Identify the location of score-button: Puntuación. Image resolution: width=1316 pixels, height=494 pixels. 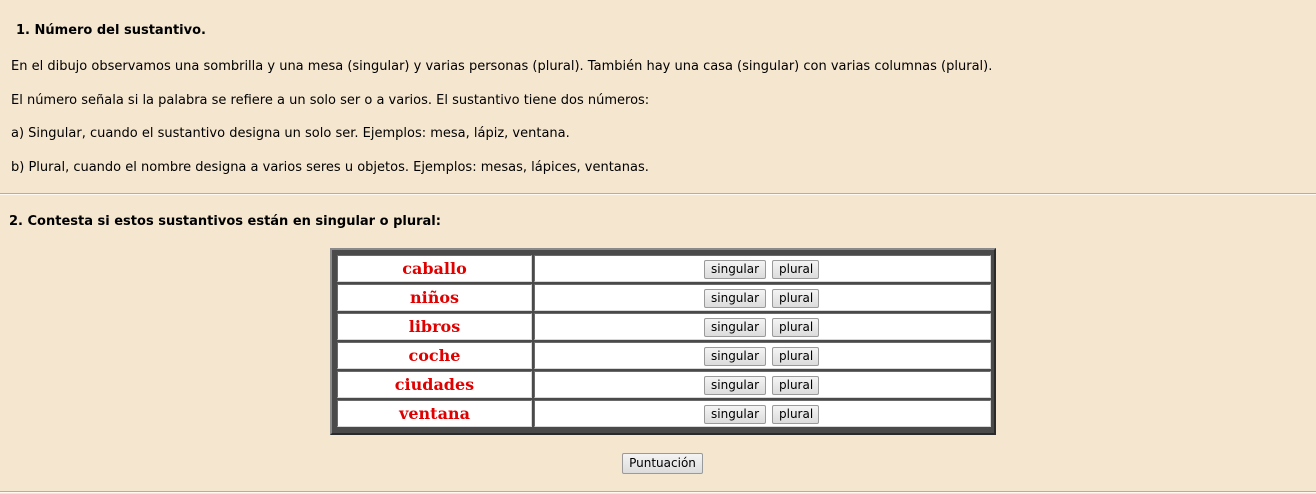
(662, 463).